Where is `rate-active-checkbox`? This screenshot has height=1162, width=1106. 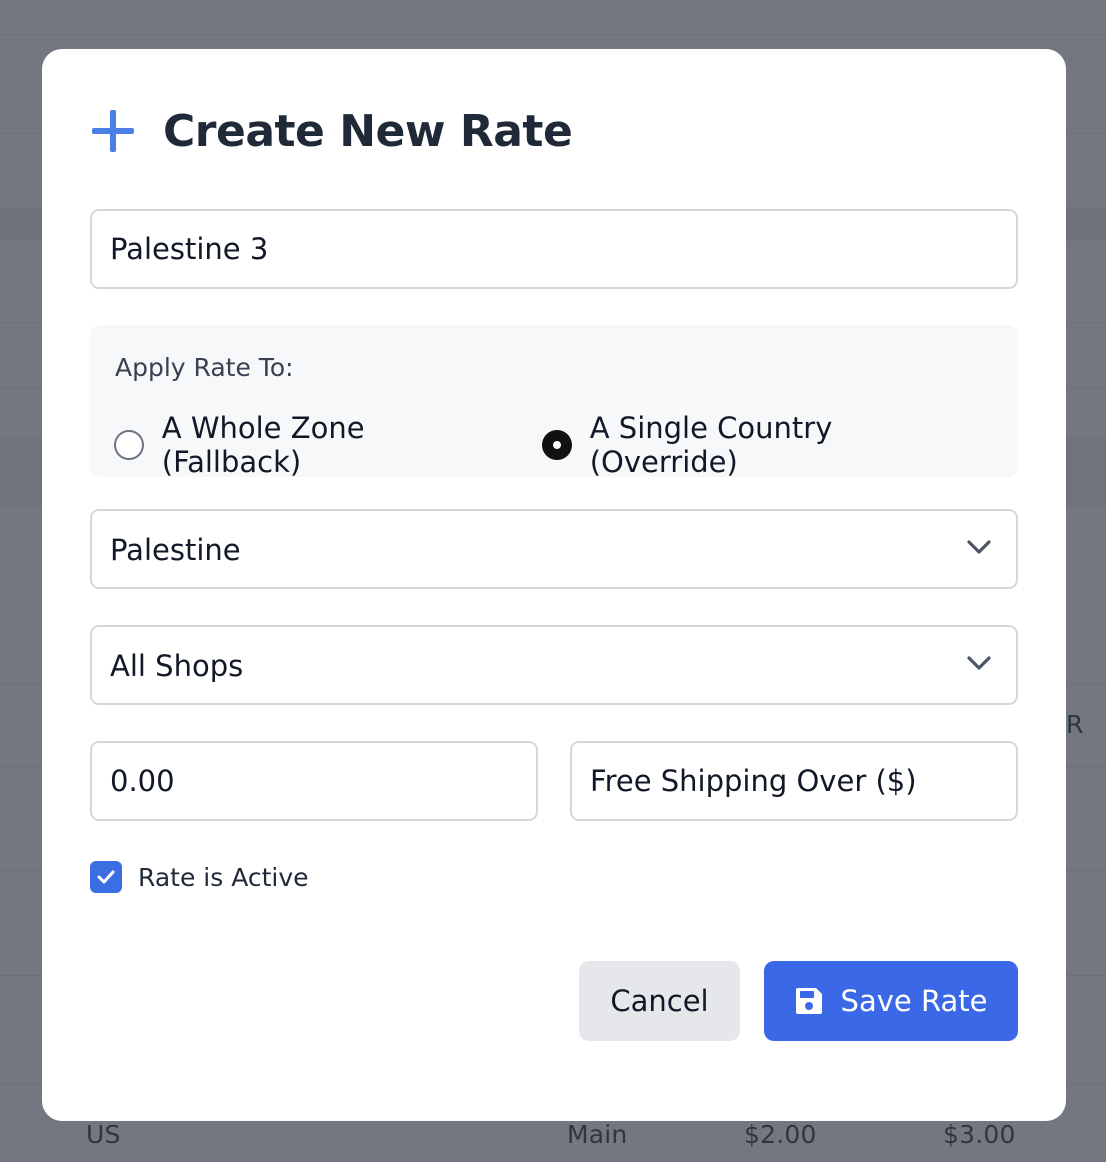 rate-active-checkbox is located at coordinates (106, 877).